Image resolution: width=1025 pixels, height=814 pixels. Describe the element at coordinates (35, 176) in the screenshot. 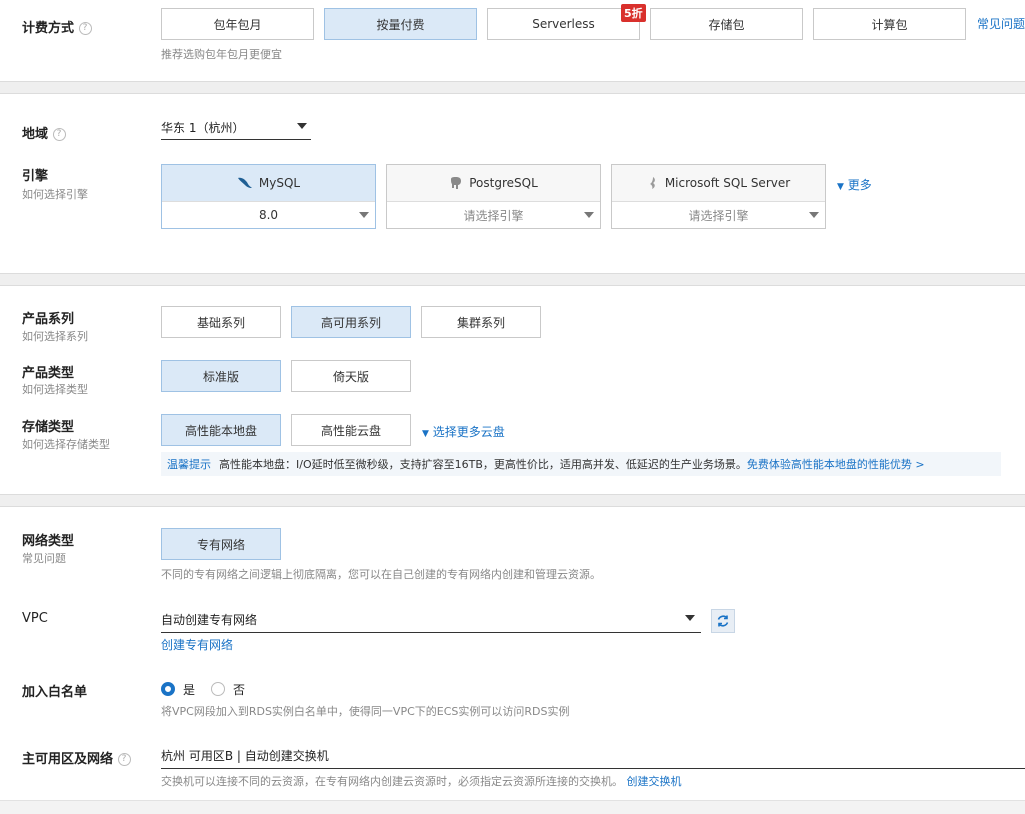

I see `engine-label: 引擎` at that location.